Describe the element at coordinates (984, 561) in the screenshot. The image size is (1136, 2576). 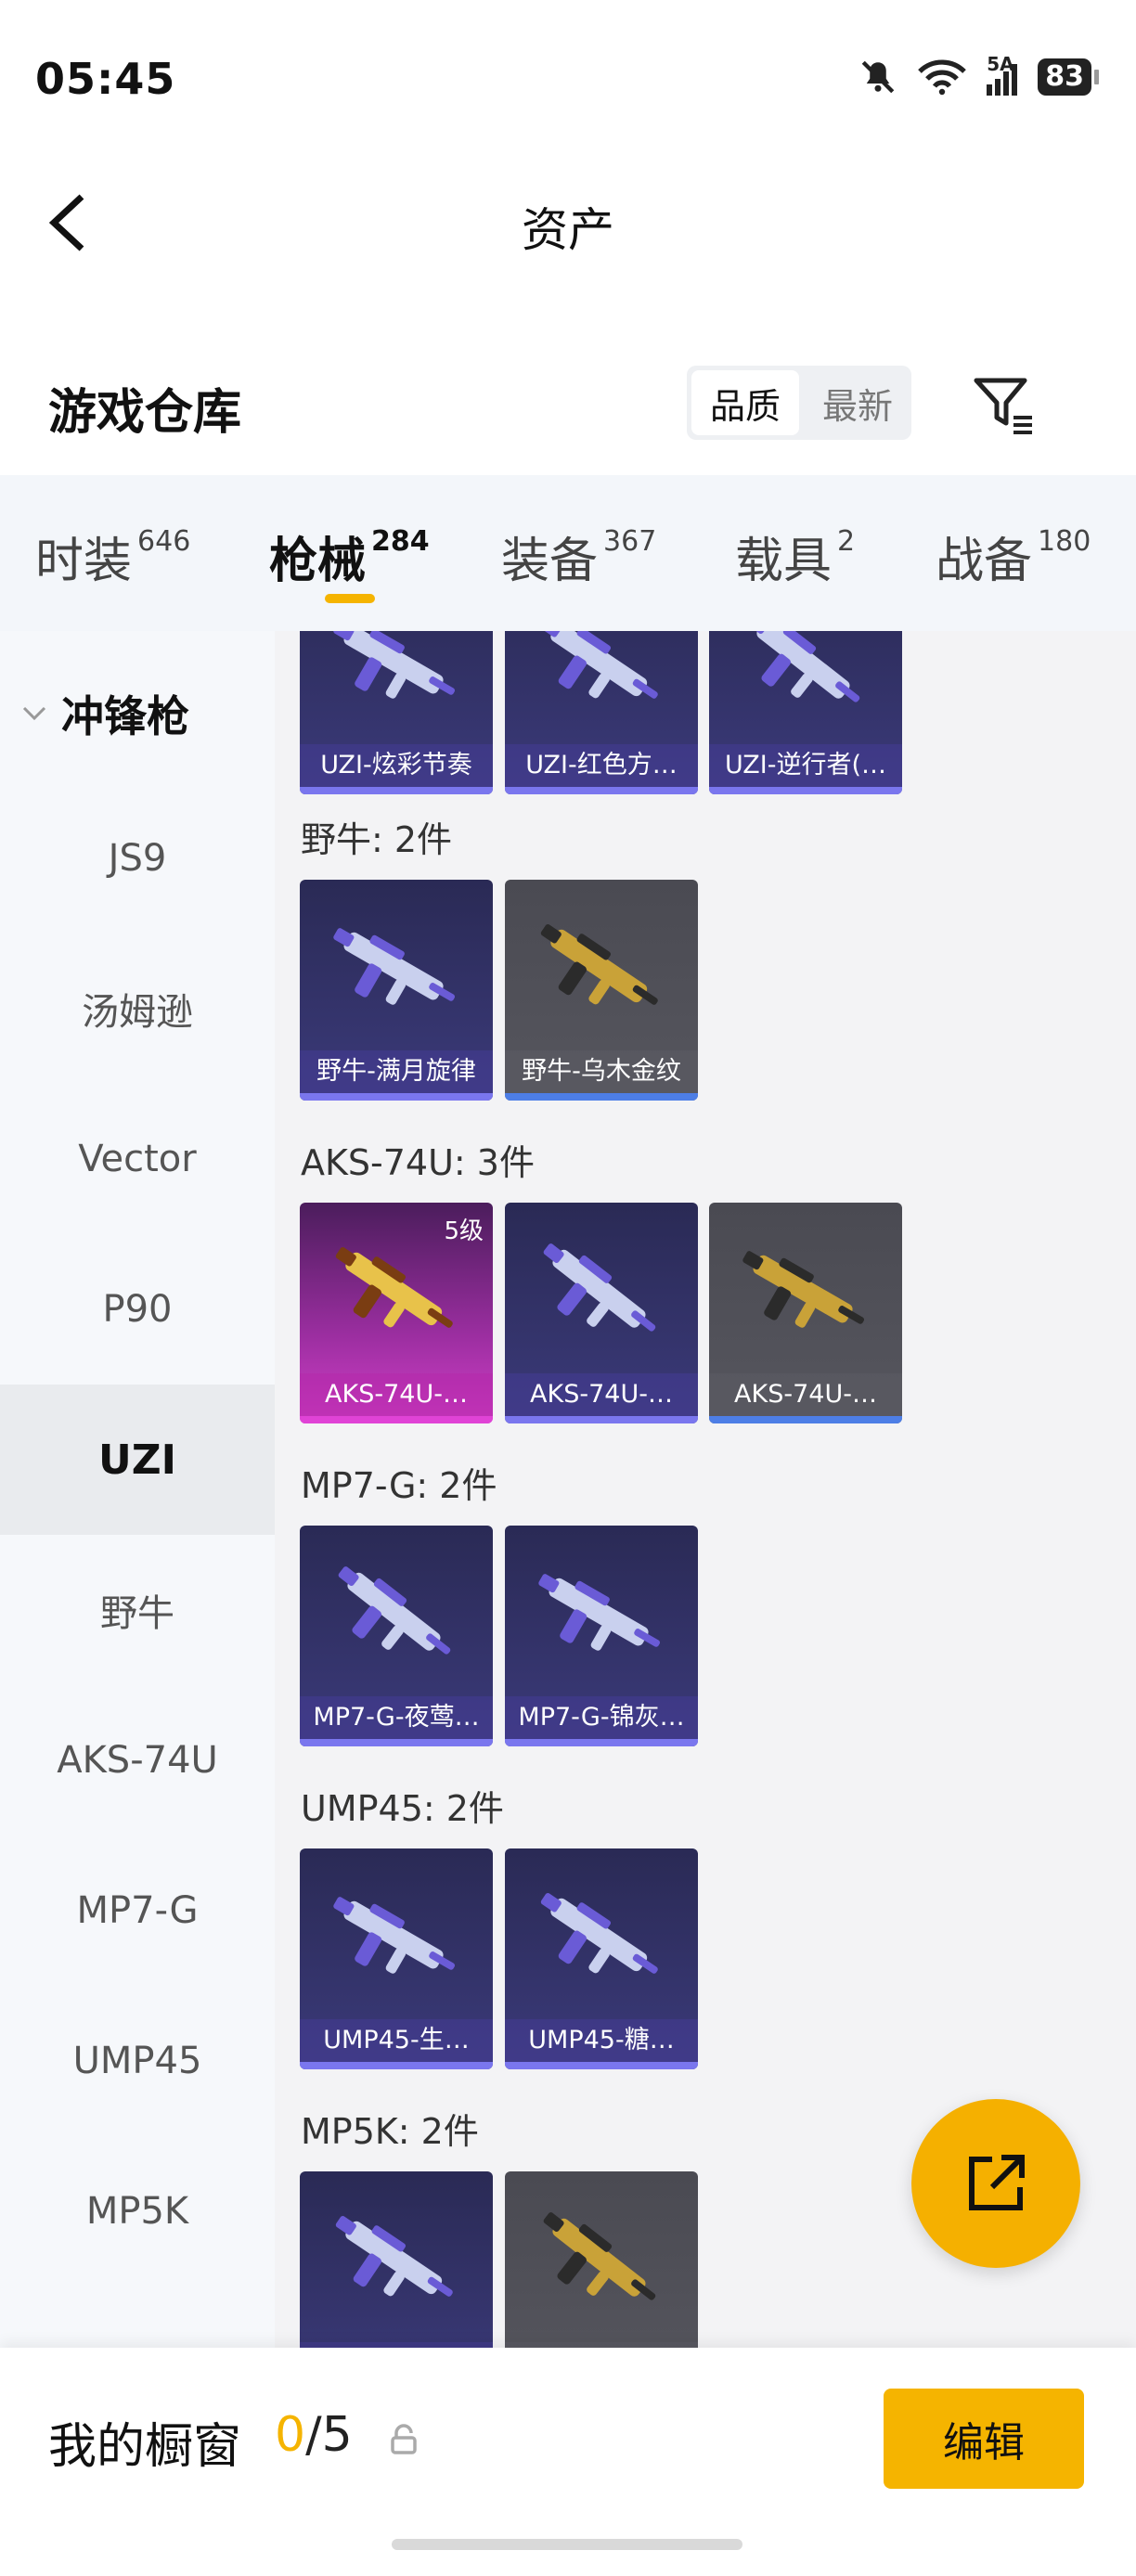
I see `tab-label: 战备` at that location.